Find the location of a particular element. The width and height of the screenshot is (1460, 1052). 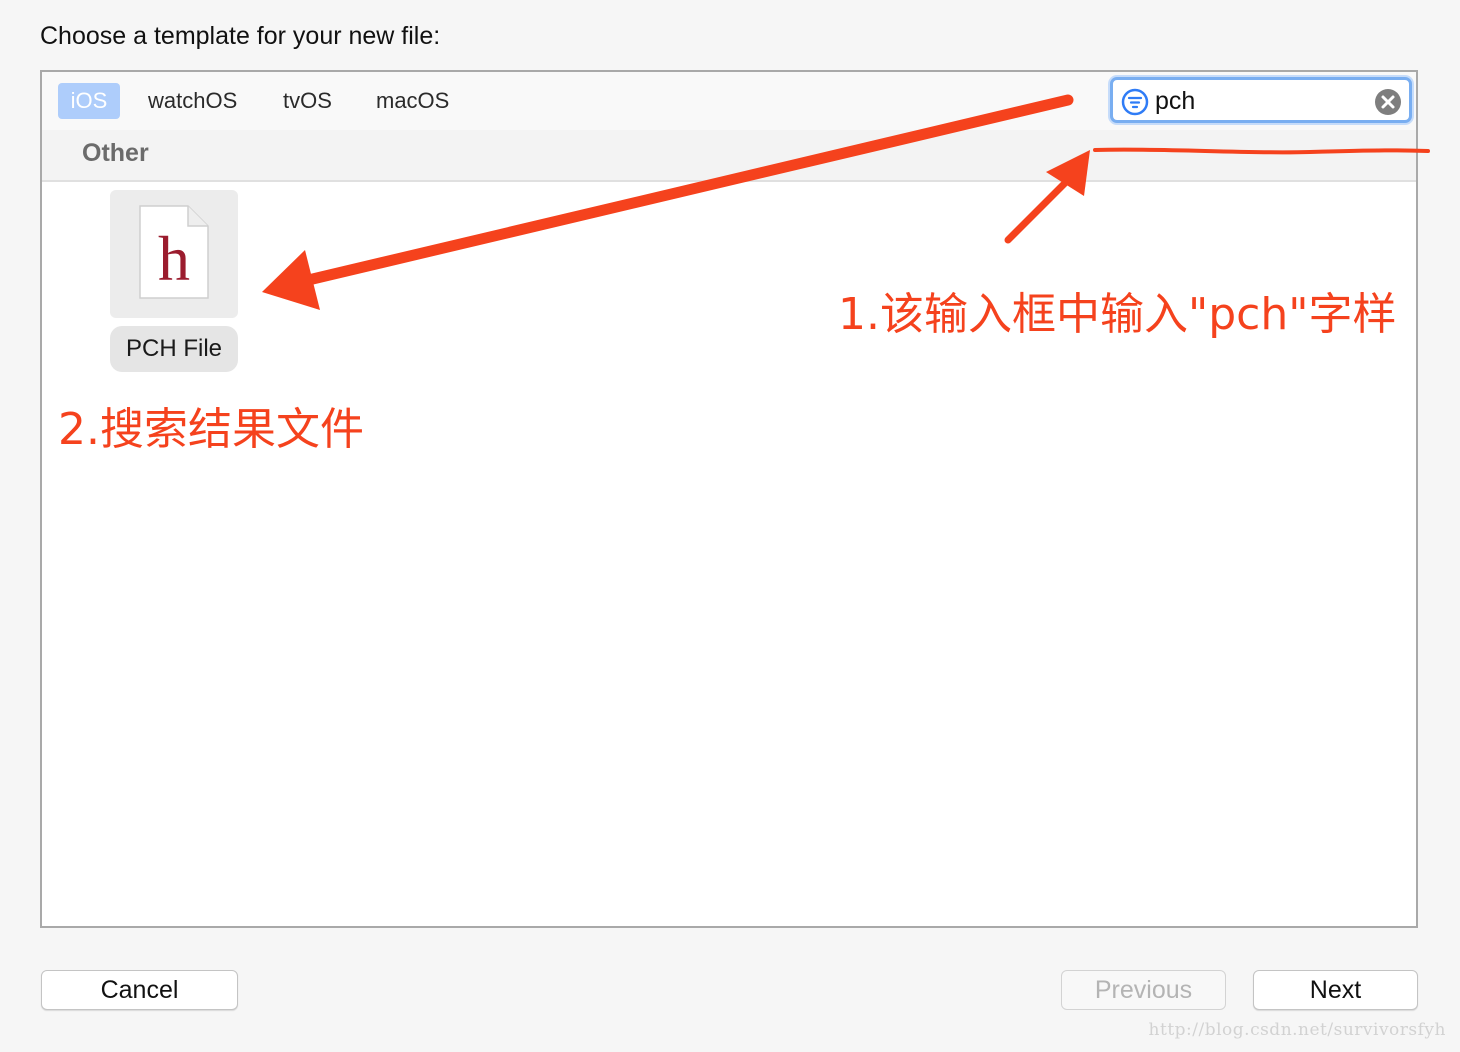

section-header: Other is located at coordinates (729, 156).